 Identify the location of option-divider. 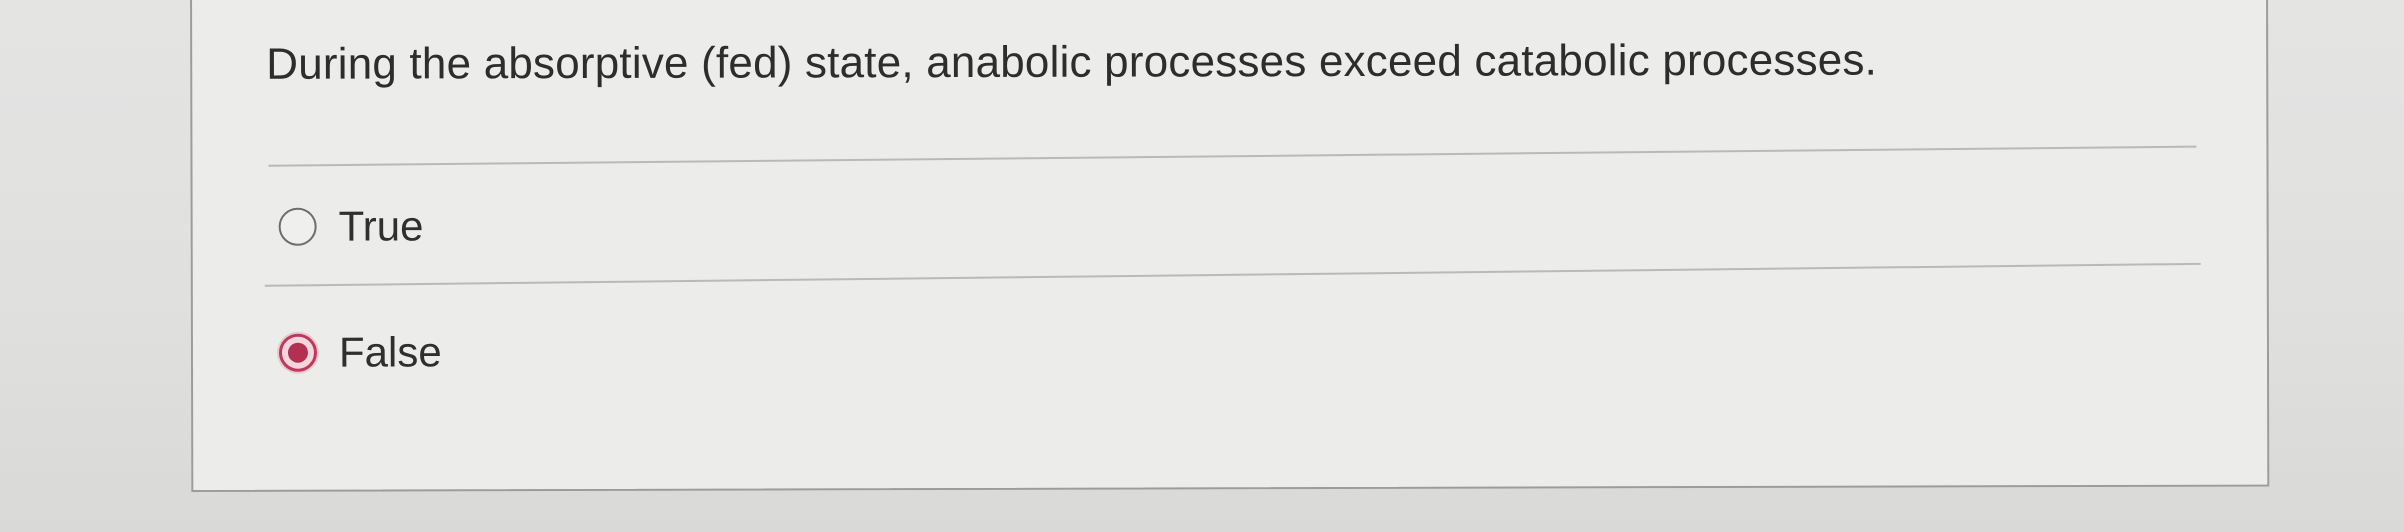
(1232, 274).